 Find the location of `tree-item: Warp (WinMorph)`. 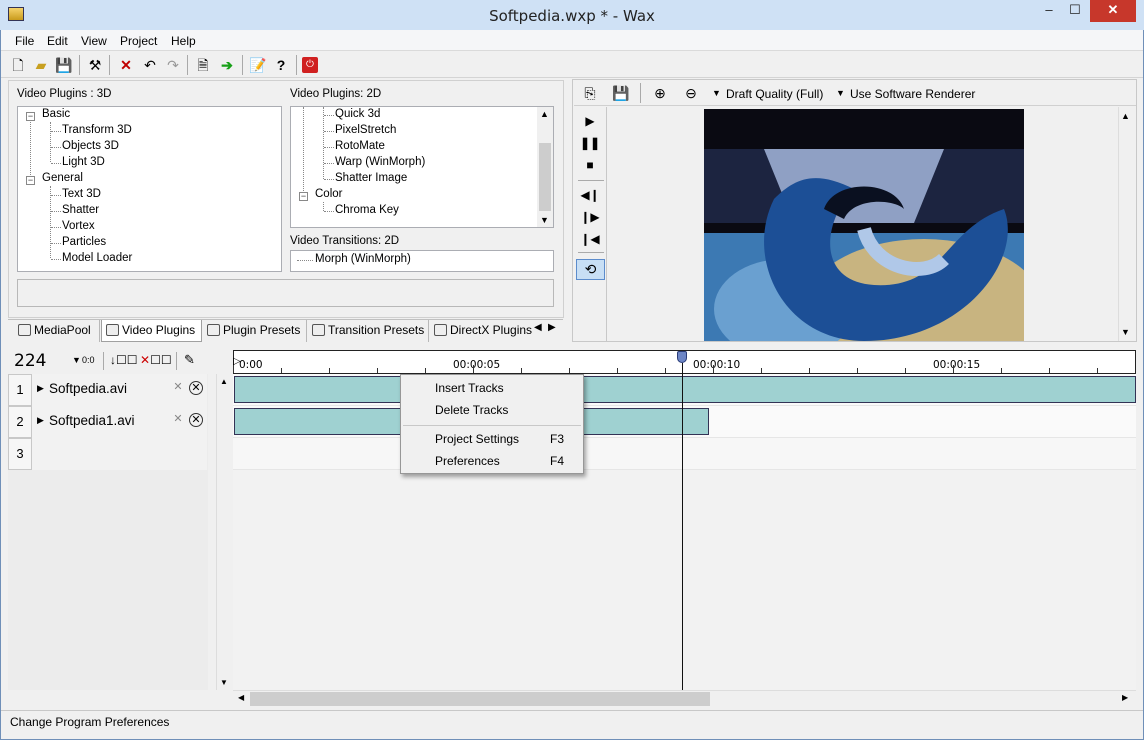

tree-item: Warp (WinMorph) is located at coordinates (380, 162).